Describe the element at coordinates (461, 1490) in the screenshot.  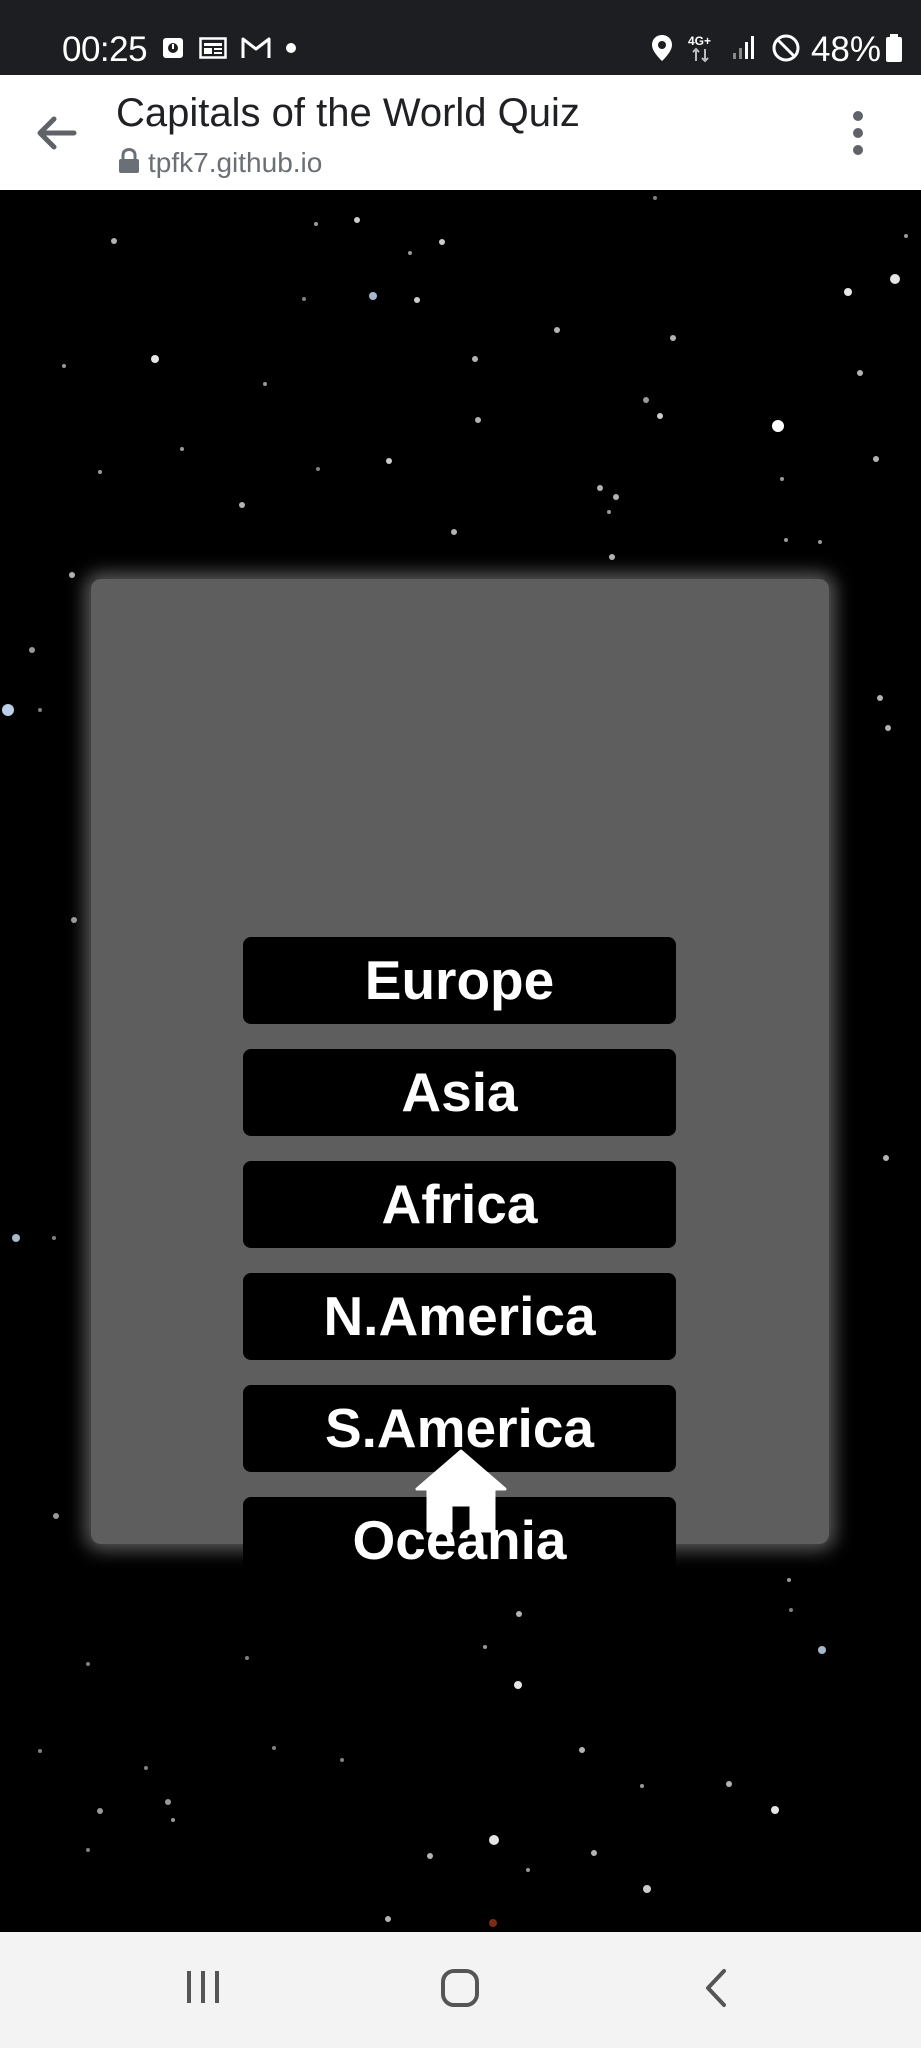
I see `home-icon` at that location.